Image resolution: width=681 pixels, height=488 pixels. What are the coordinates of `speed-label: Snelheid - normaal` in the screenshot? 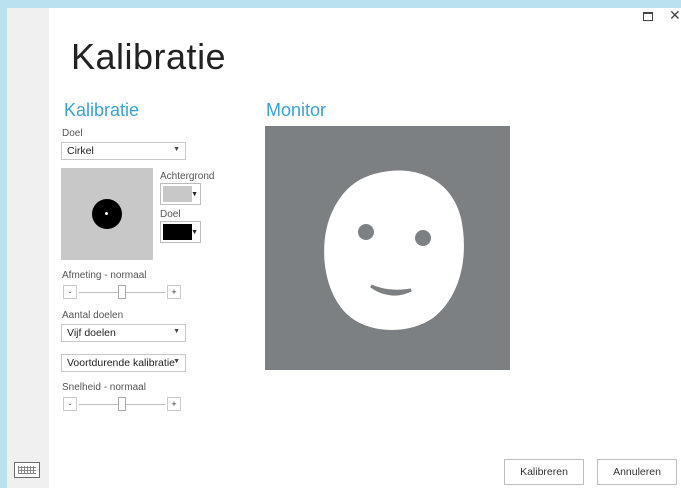 It's located at (104, 387).